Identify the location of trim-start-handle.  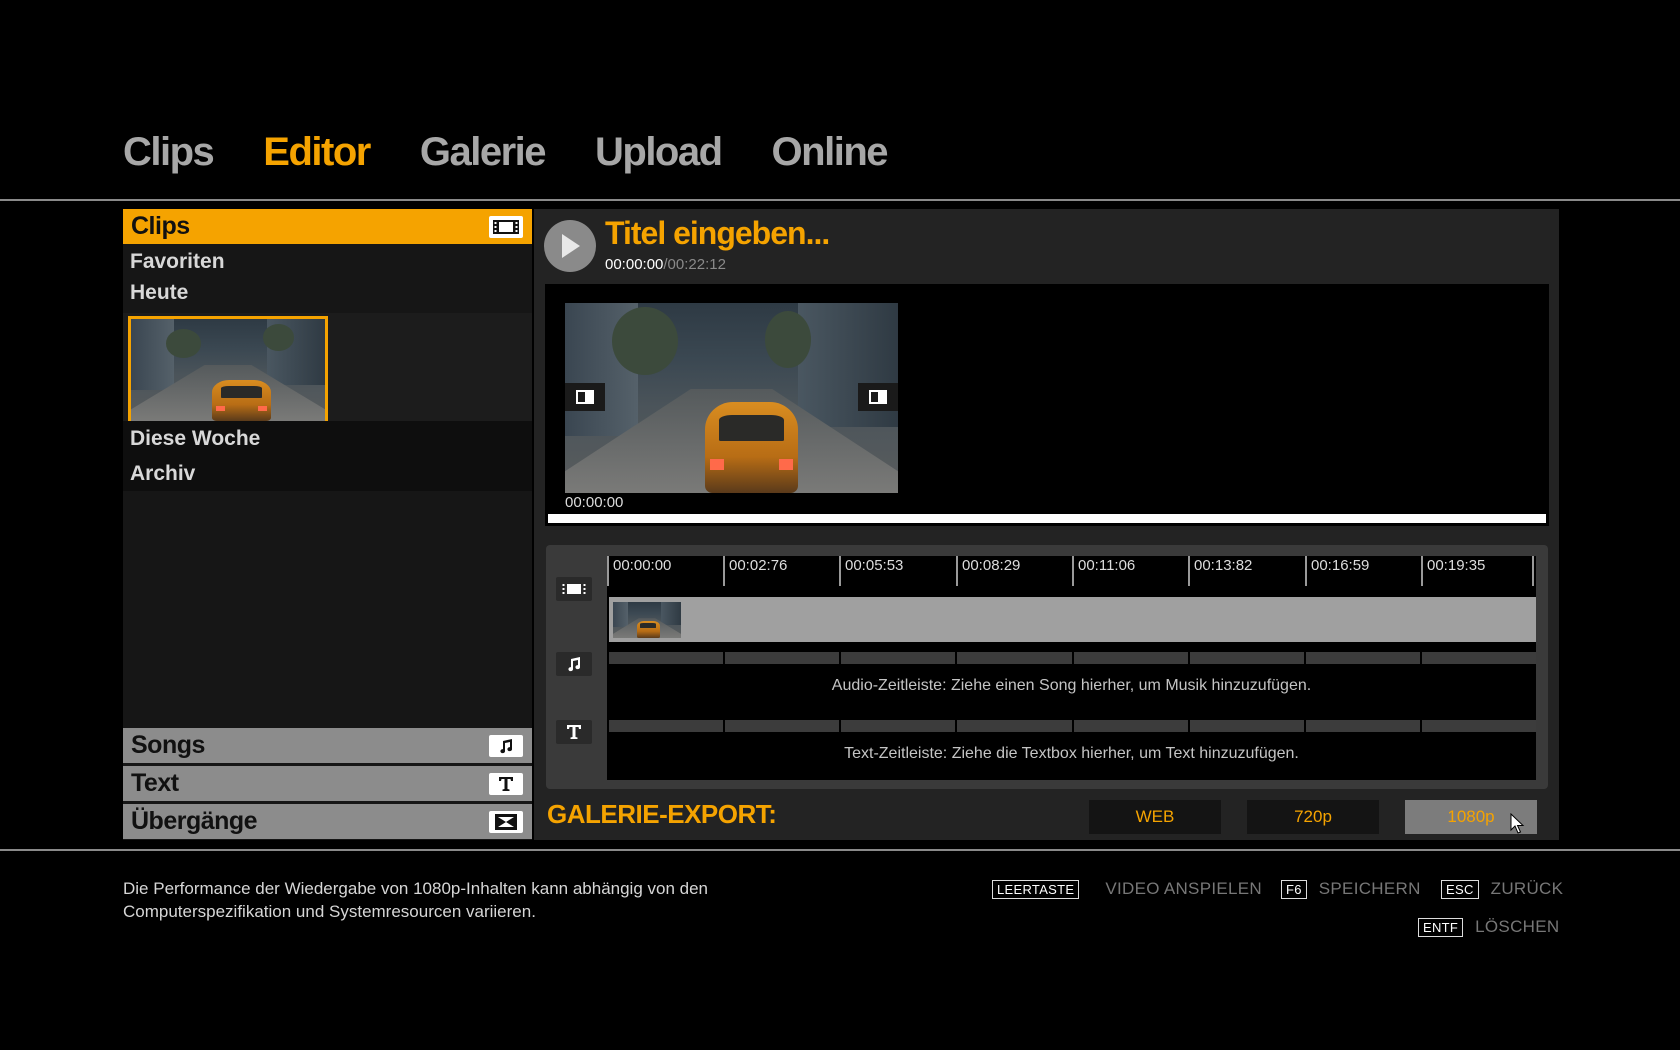
(585, 397).